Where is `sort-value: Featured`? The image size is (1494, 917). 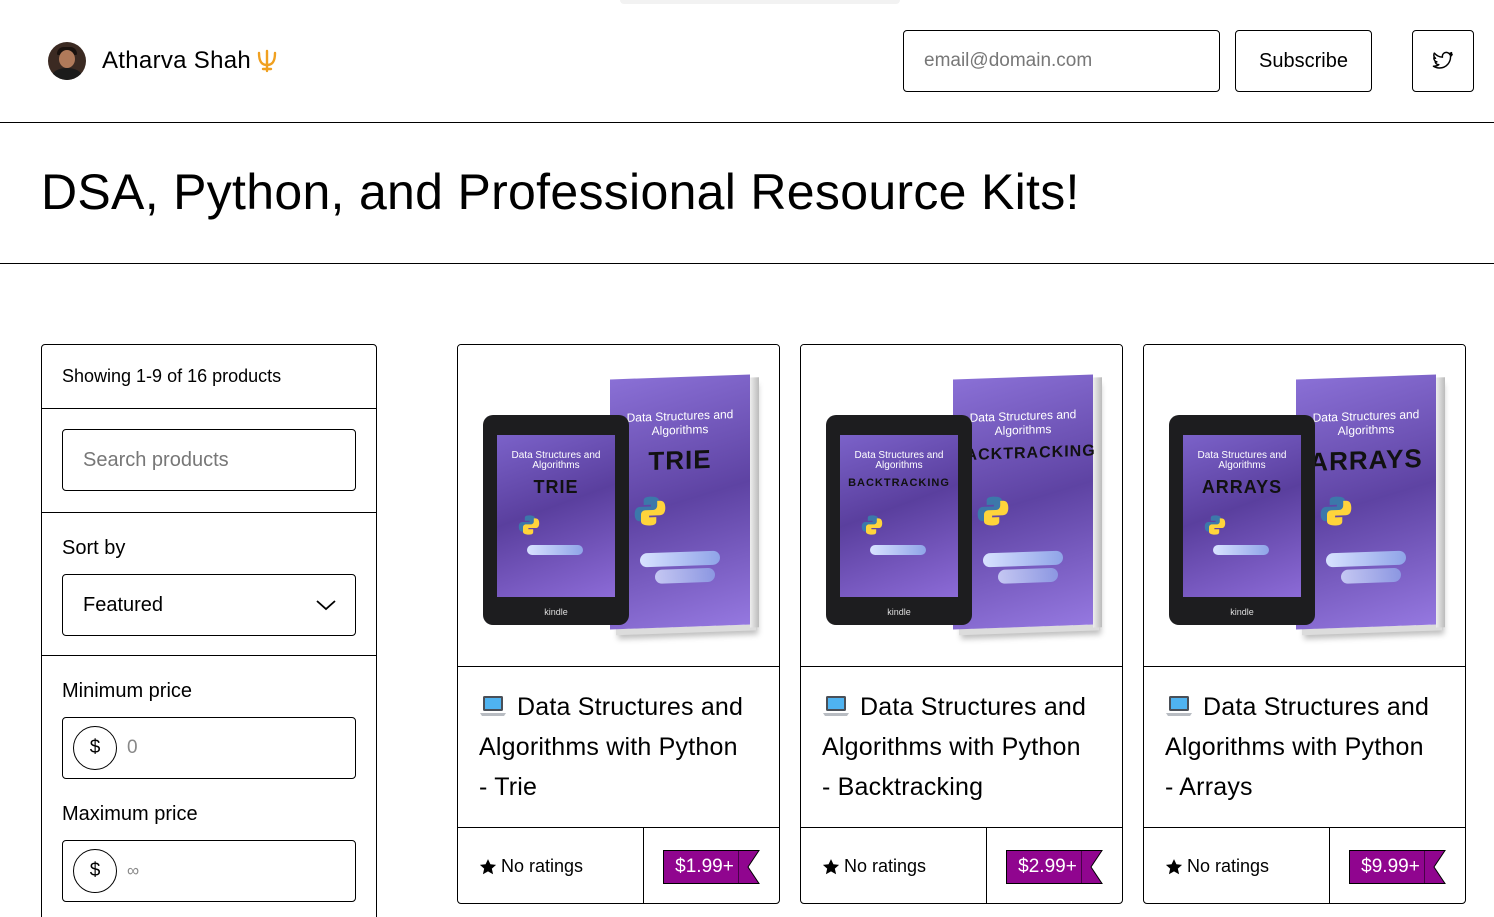 sort-value: Featured is located at coordinates (123, 604).